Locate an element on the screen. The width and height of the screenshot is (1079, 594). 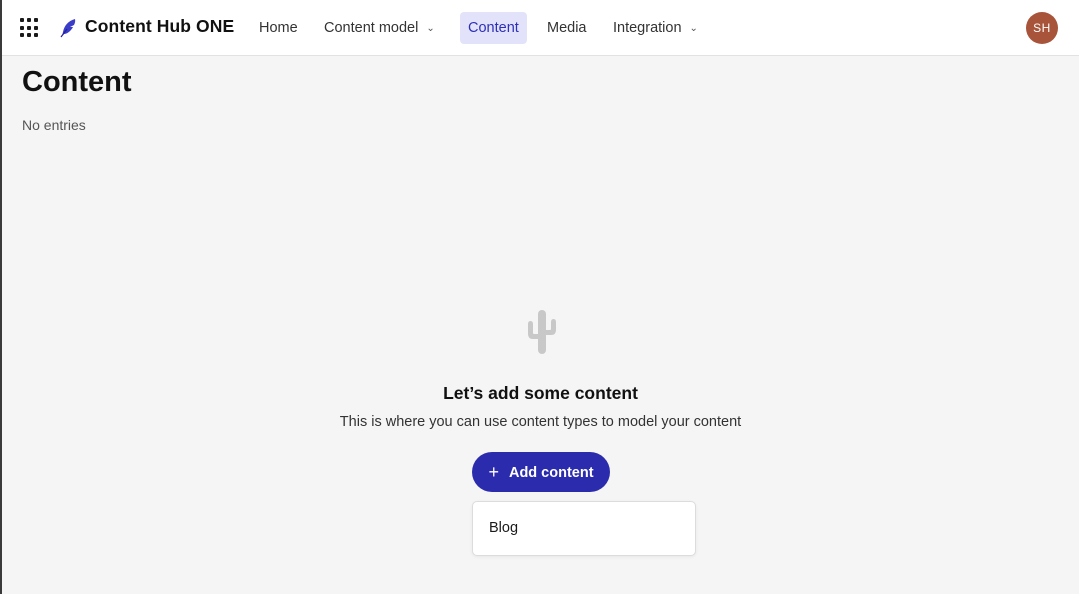
add-content-button: + Add content is located at coordinates (541, 472).